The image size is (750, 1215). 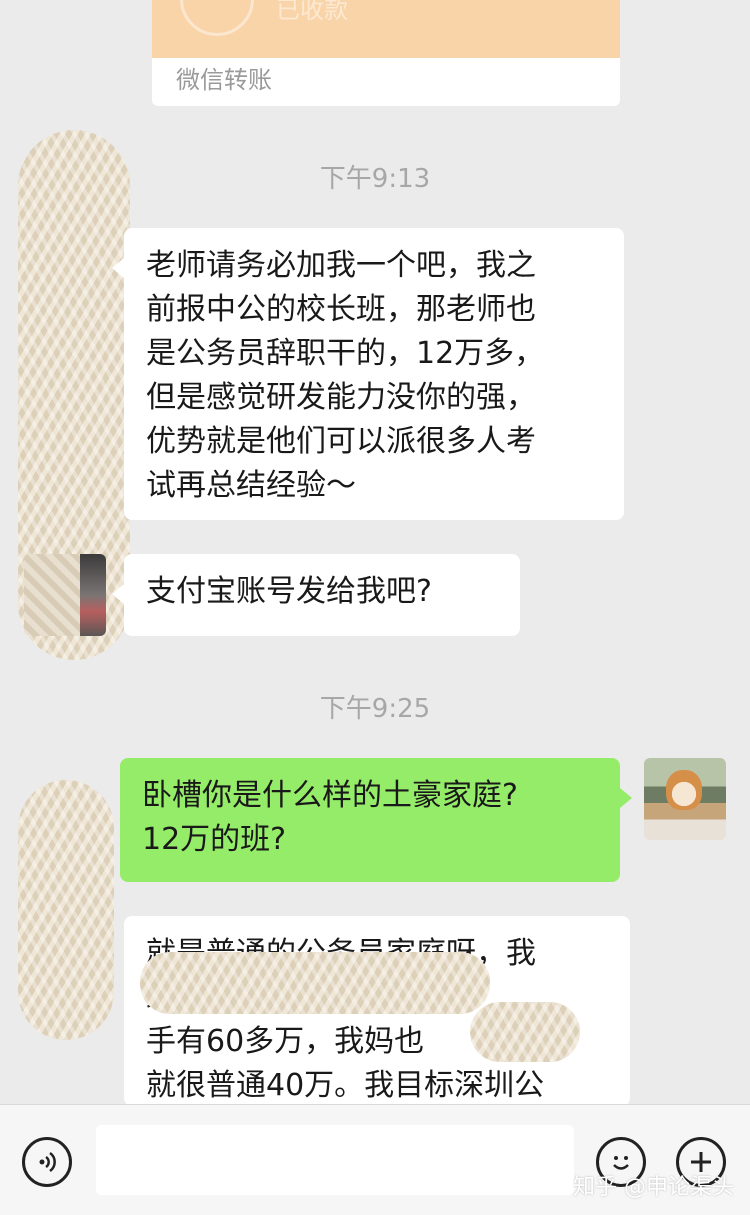 What do you see at coordinates (653, 1187) in the screenshot?
I see `zhihu-watermark: 知乎 @申论渠头` at bounding box center [653, 1187].